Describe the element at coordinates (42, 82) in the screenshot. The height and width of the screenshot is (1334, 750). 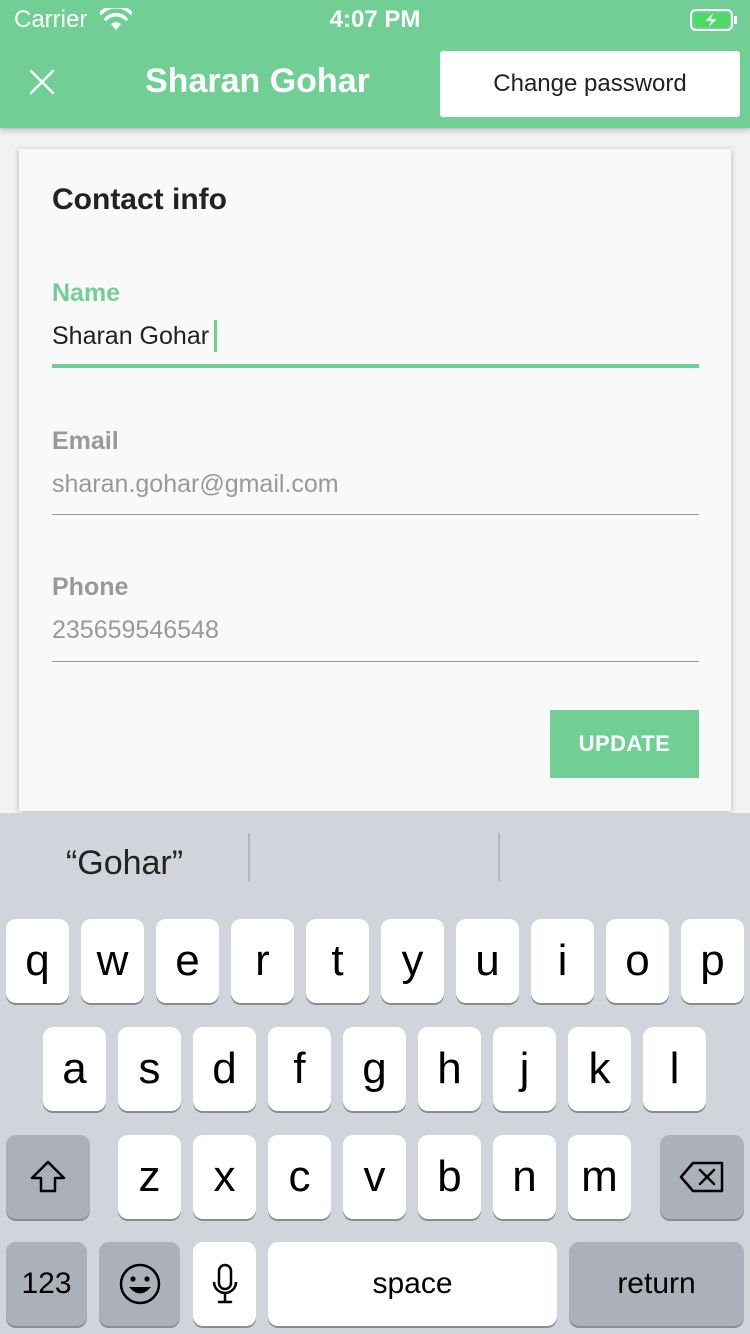
I see `close-icon` at that location.